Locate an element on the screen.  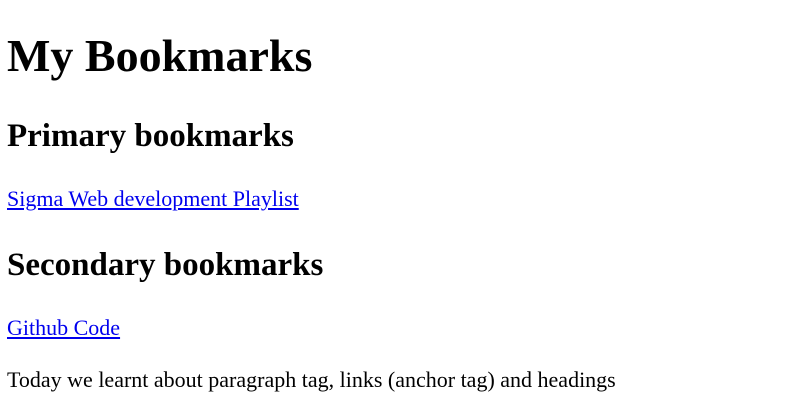
section-heading-primary: Primary bookmarks is located at coordinates (150, 136).